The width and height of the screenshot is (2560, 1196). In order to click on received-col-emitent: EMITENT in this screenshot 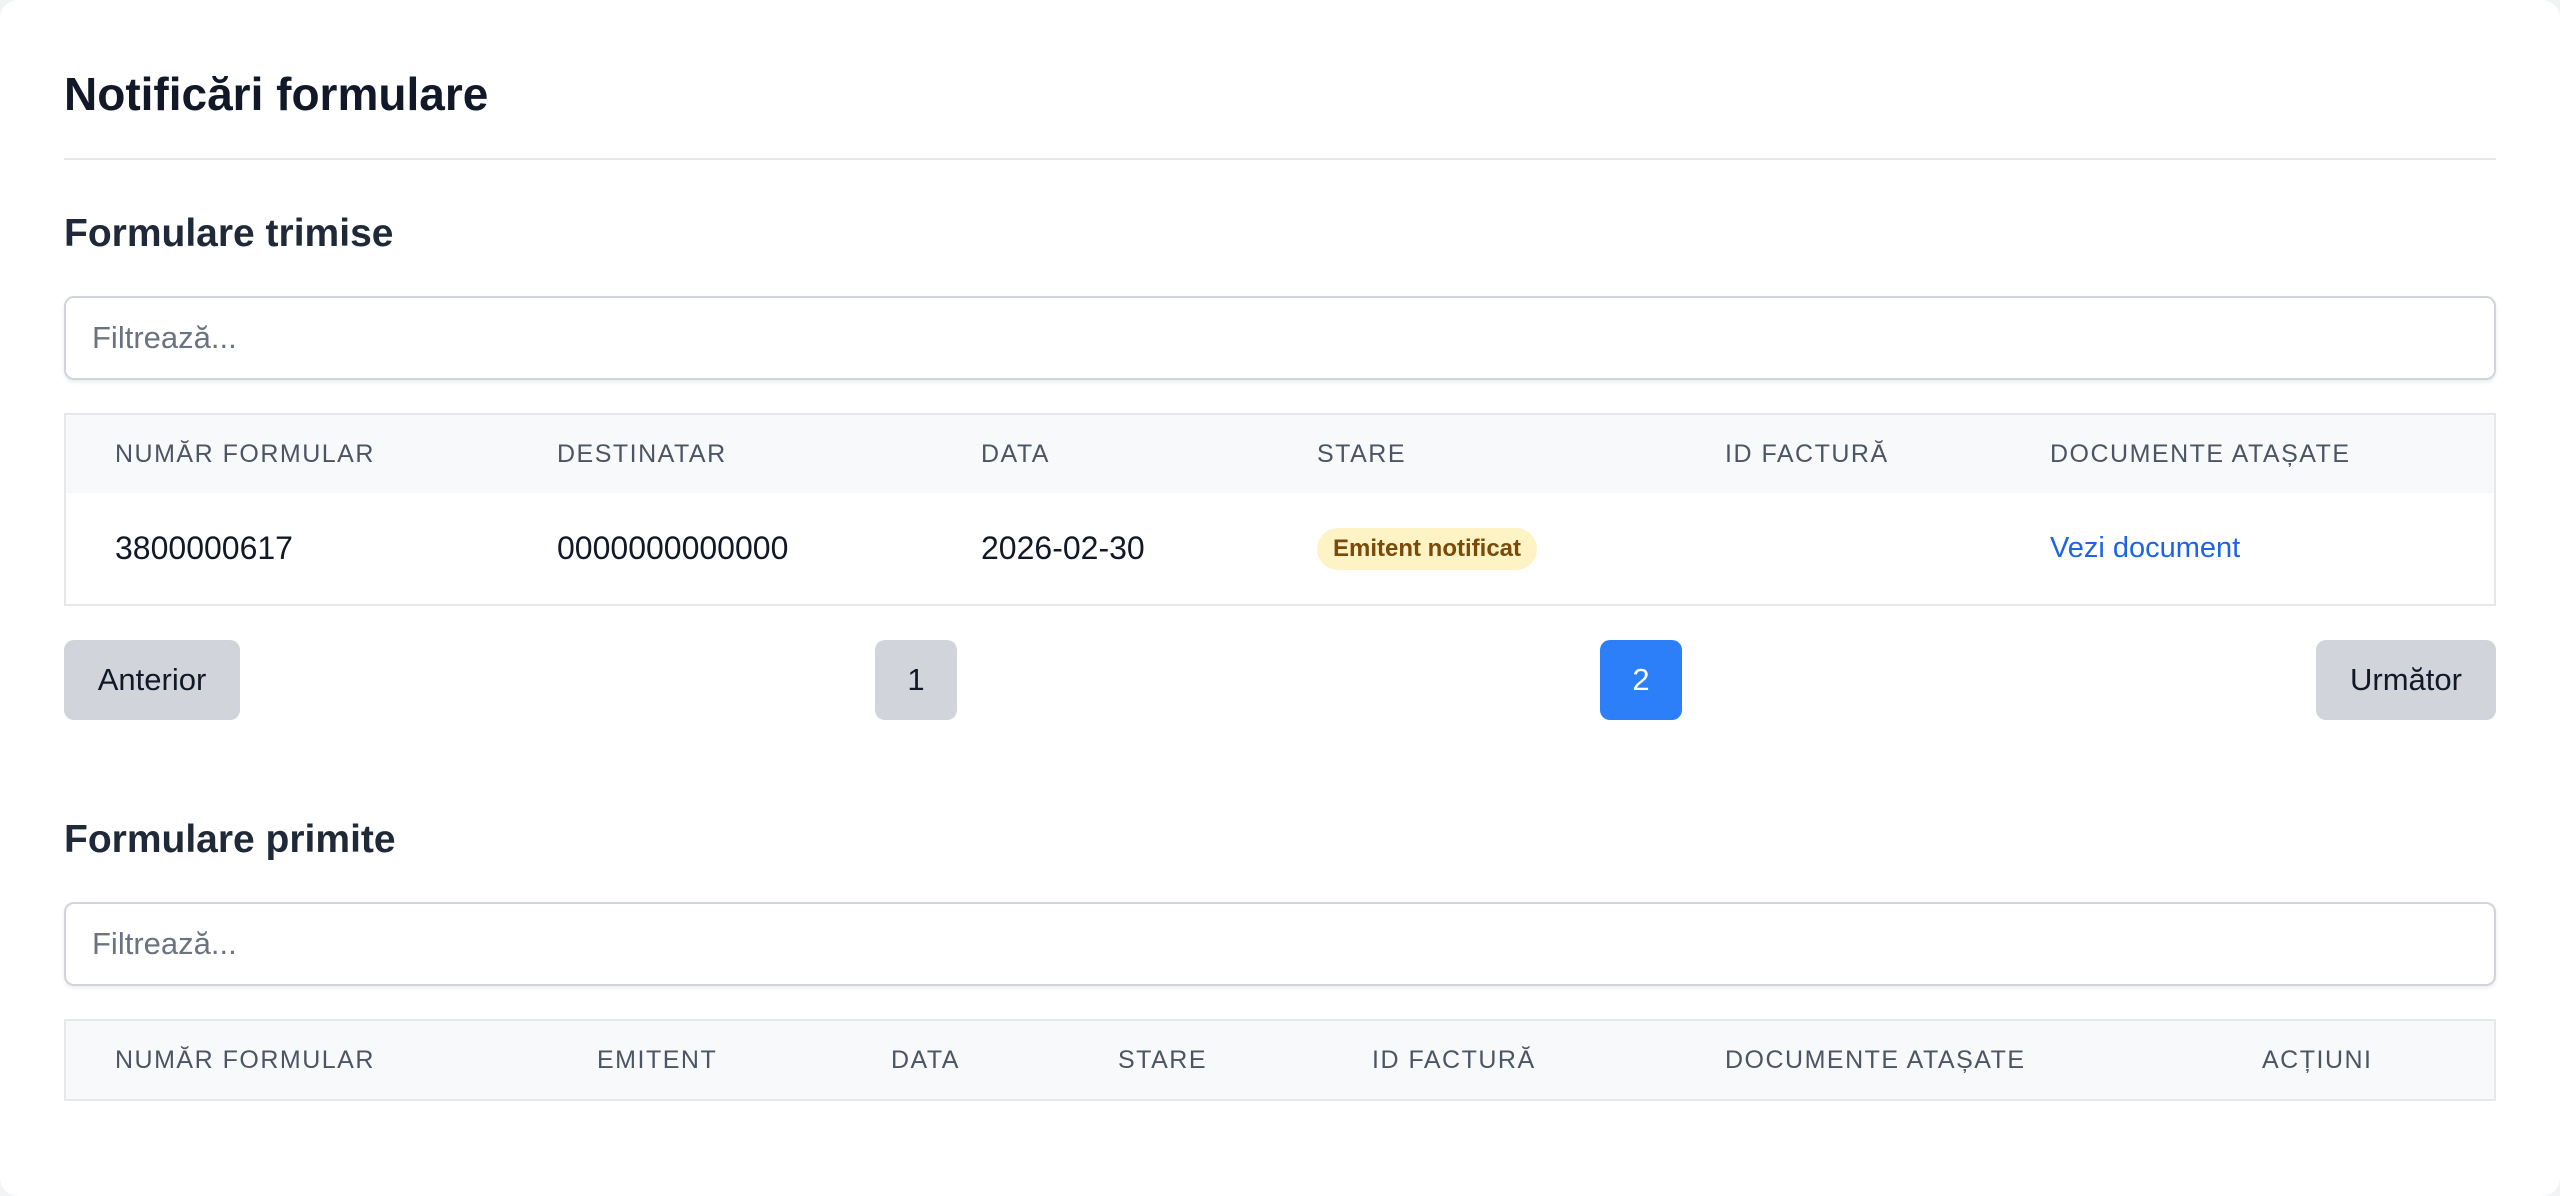, I will do `click(657, 1060)`.